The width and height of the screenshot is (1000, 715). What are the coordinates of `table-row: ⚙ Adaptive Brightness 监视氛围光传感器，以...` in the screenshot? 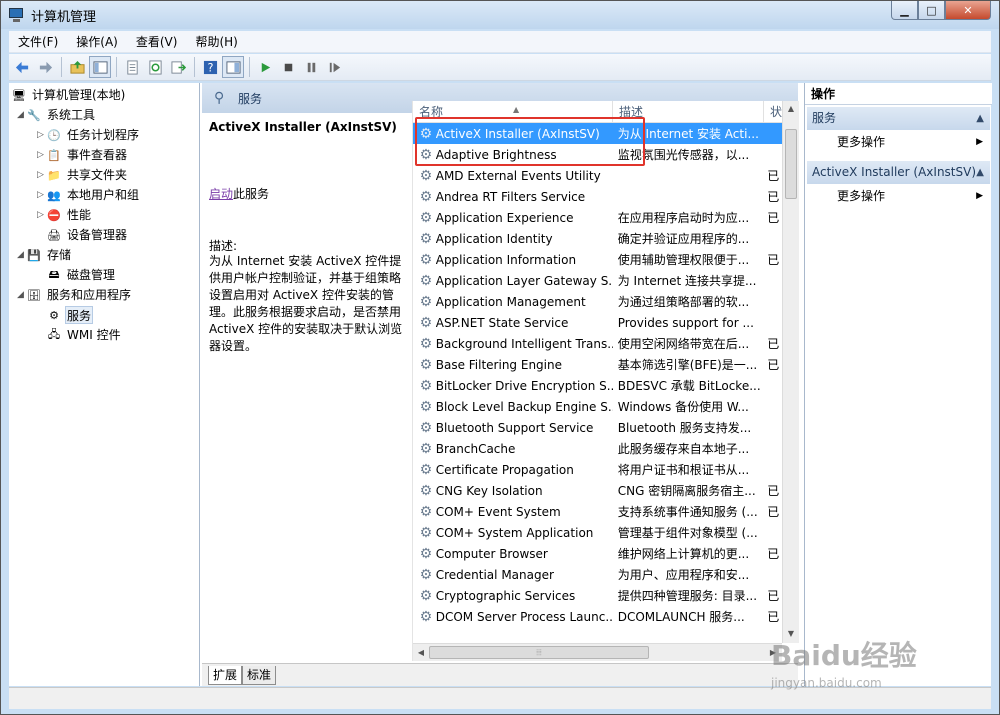 It's located at (597, 154).